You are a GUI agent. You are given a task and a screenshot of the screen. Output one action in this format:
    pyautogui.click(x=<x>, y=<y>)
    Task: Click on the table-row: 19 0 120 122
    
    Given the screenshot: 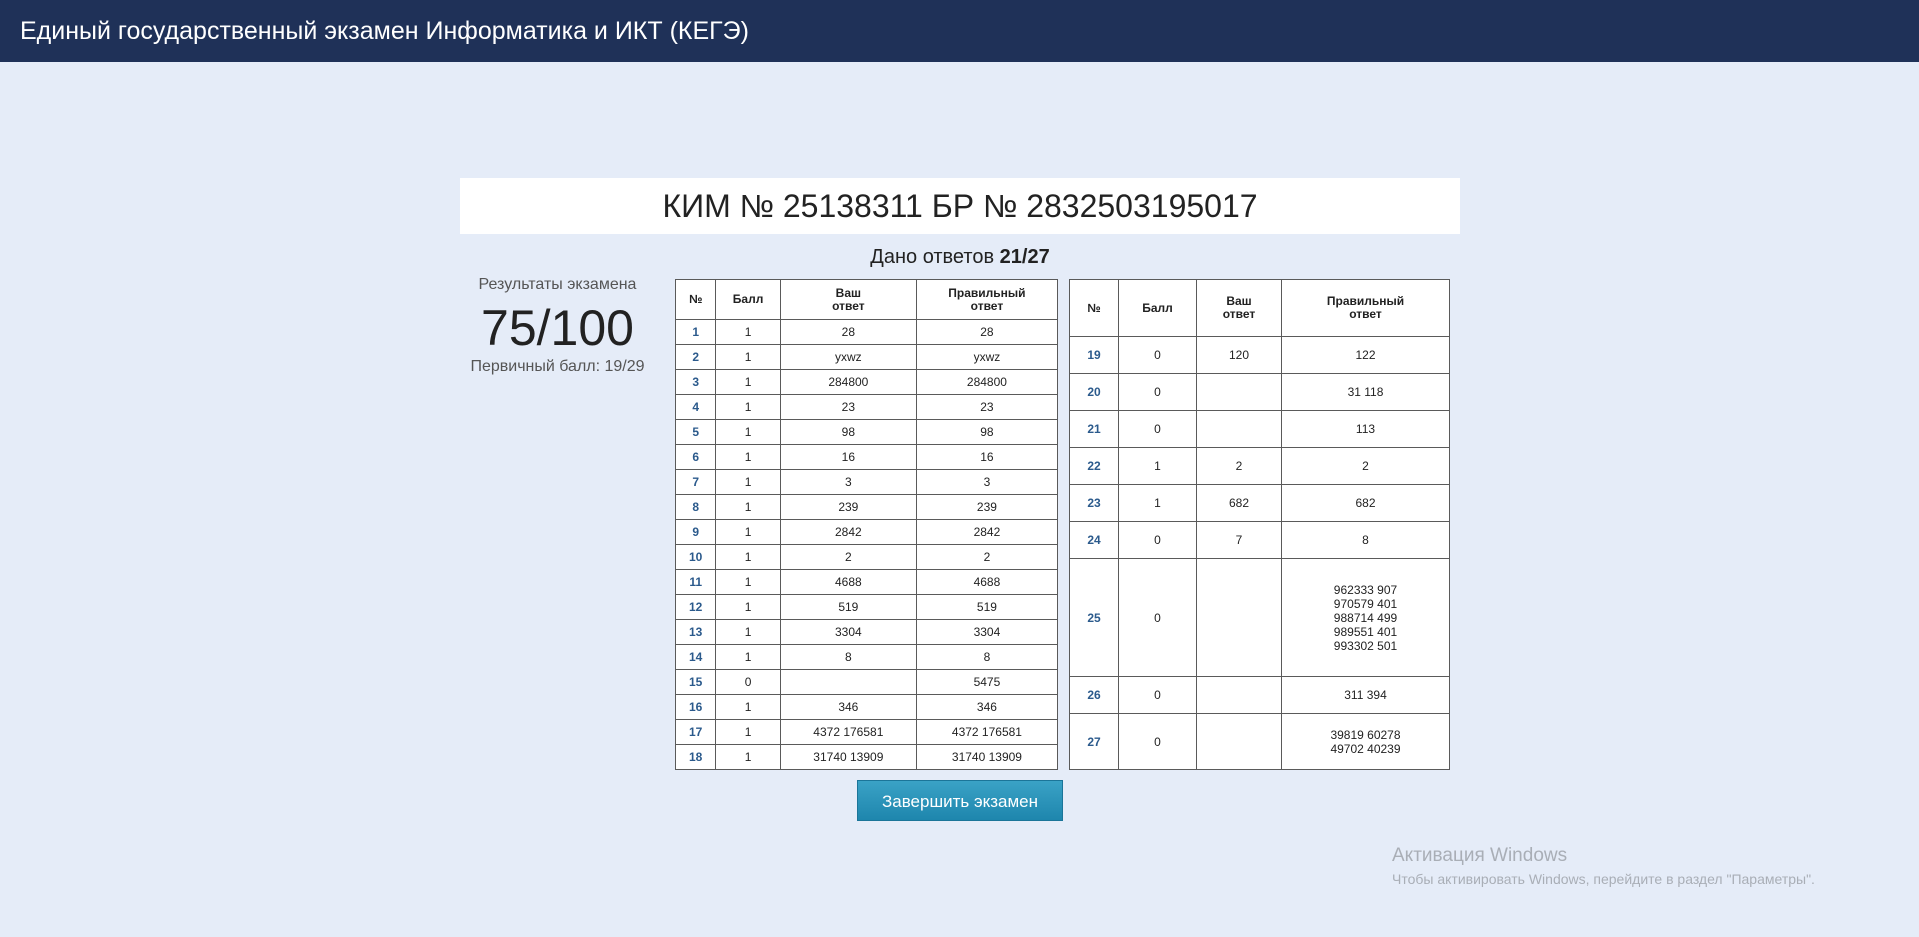 What is the action you would take?
    pyautogui.click(x=1259, y=355)
    